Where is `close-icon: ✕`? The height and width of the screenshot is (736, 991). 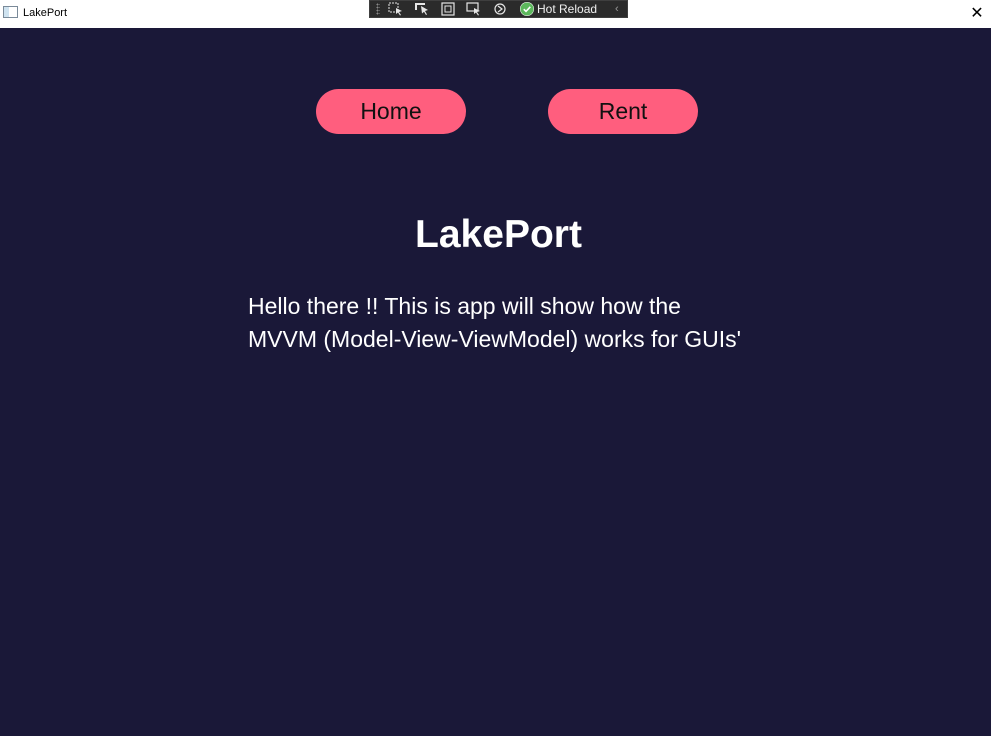 close-icon: ✕ is located at coordinates (977, 13).